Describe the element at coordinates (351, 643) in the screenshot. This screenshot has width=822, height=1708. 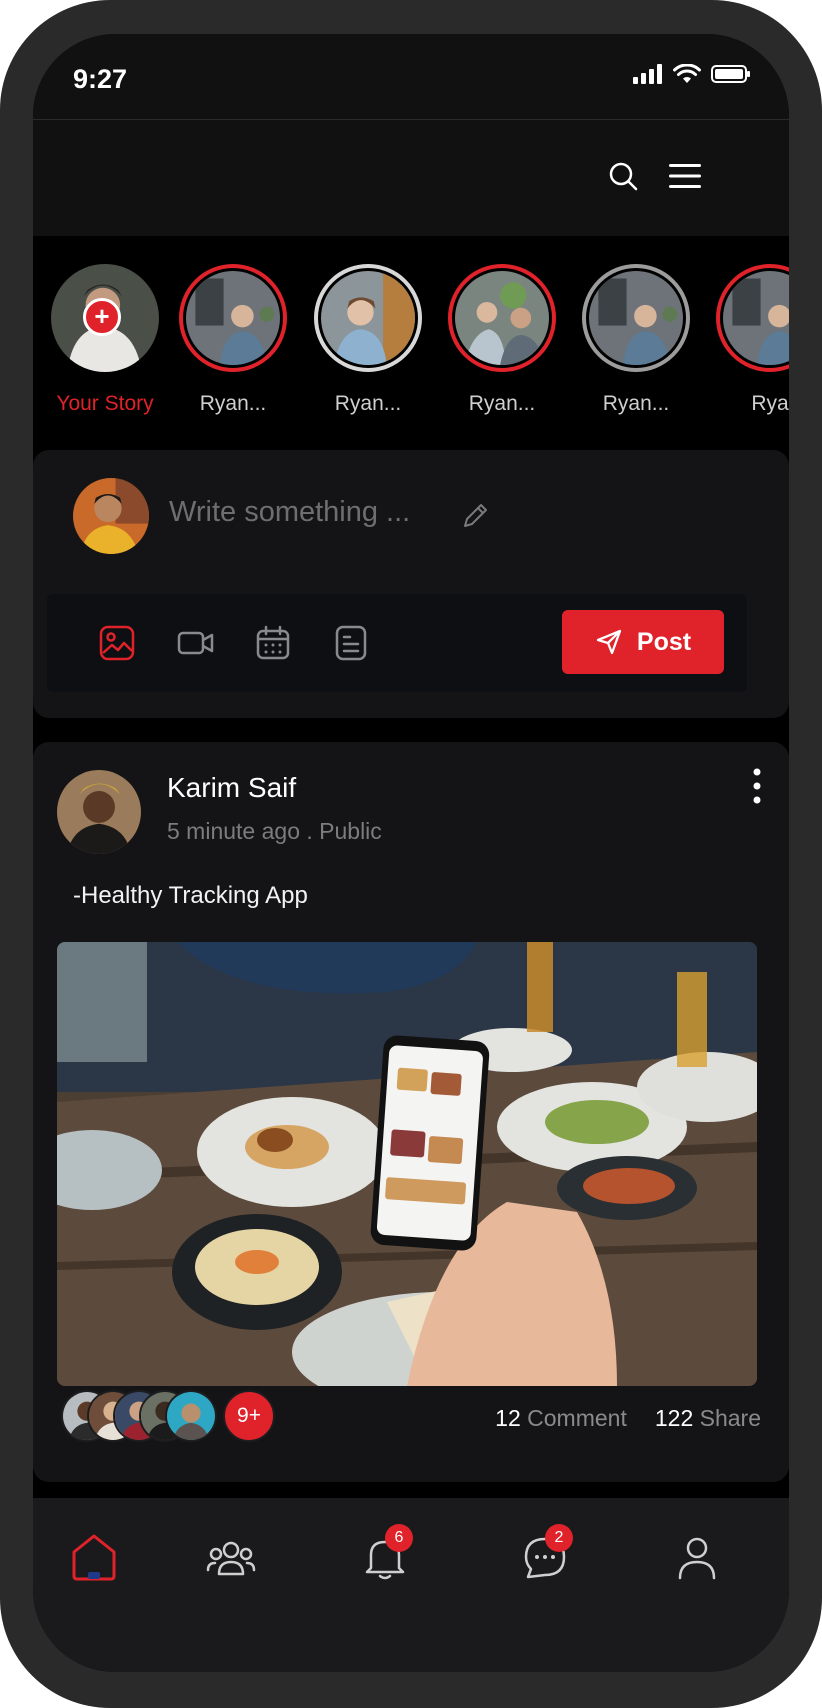
I see `document-icon` at that location.